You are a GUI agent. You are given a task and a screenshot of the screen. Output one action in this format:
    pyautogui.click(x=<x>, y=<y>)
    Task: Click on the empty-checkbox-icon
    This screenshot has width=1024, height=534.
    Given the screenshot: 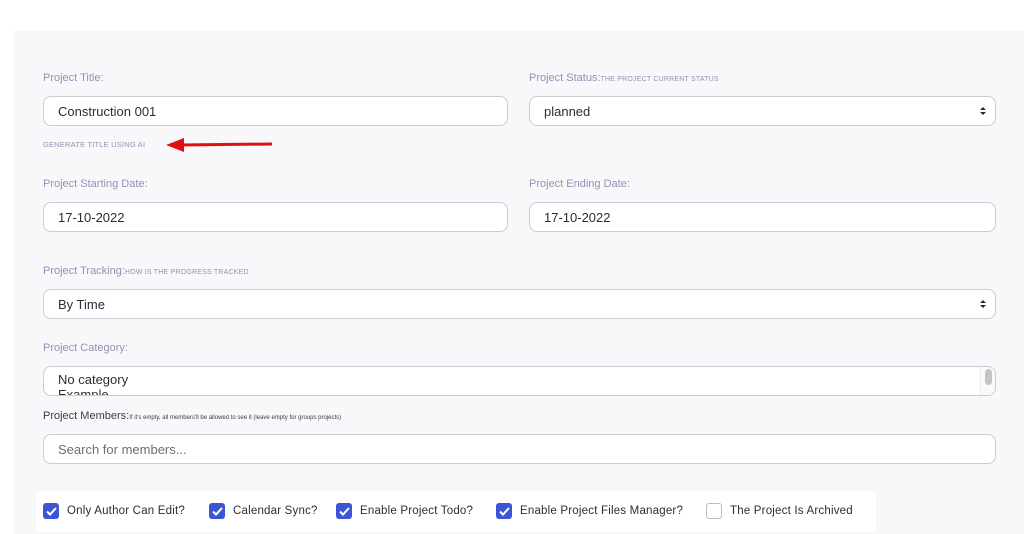 What is the action you would take?
    pyautogui.click(x=714, y=511)
    